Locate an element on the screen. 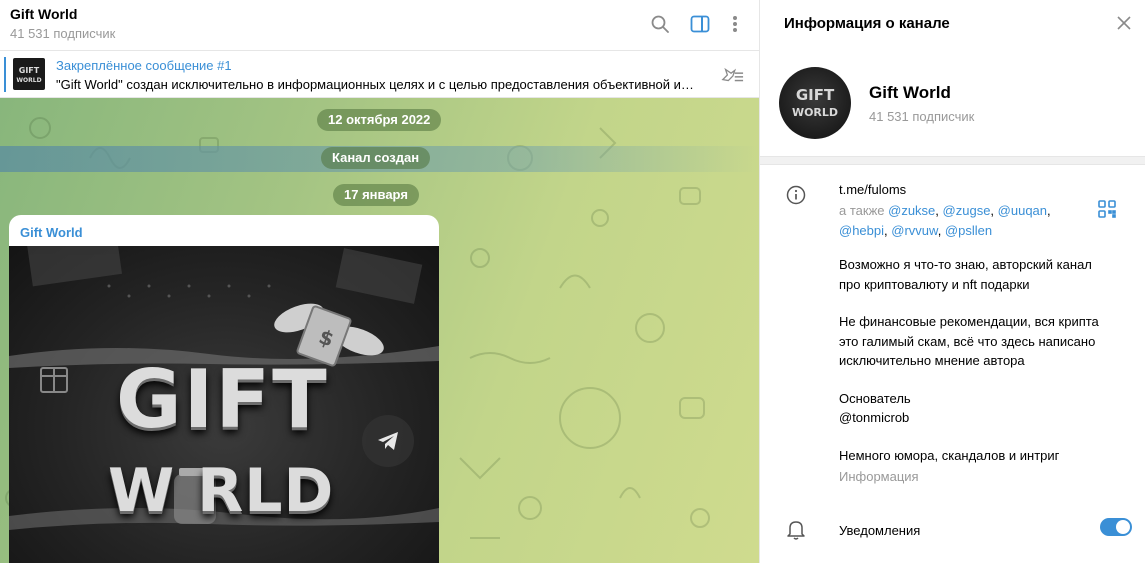  founder-link: @tonmicrob is located at coordinates (874, 418).